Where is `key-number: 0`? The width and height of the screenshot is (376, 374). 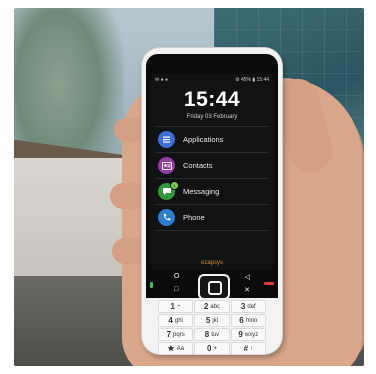 key-number: 0 is located at coordinates (209, 348).